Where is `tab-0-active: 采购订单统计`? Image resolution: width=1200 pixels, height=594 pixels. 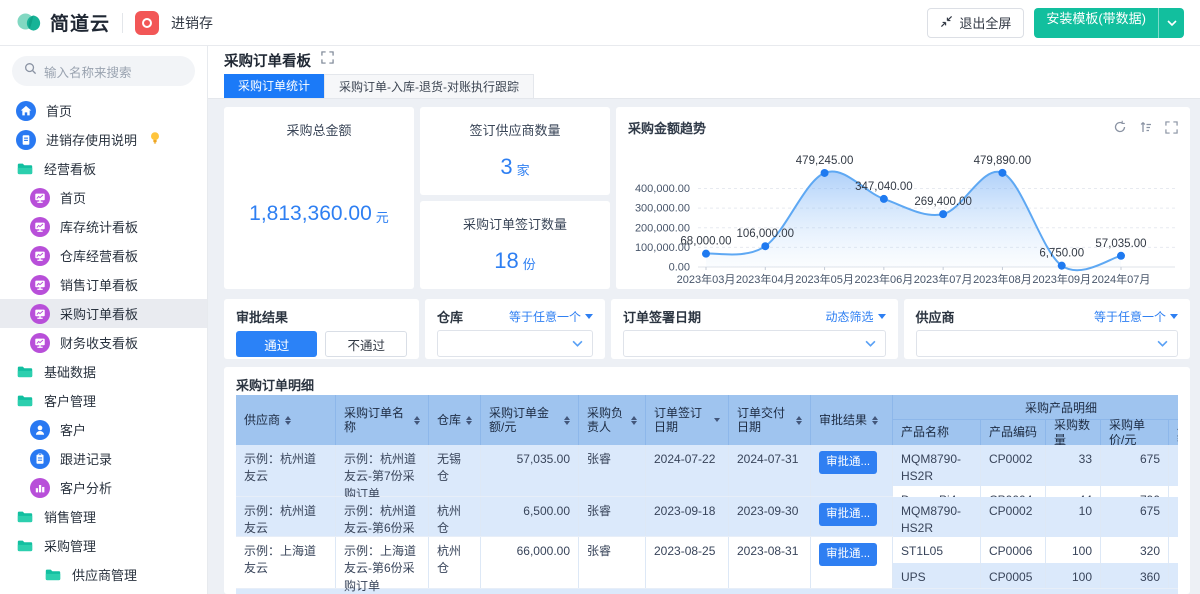 tab-0-active: 采购订单统计 is located at coordinates (274, 86).